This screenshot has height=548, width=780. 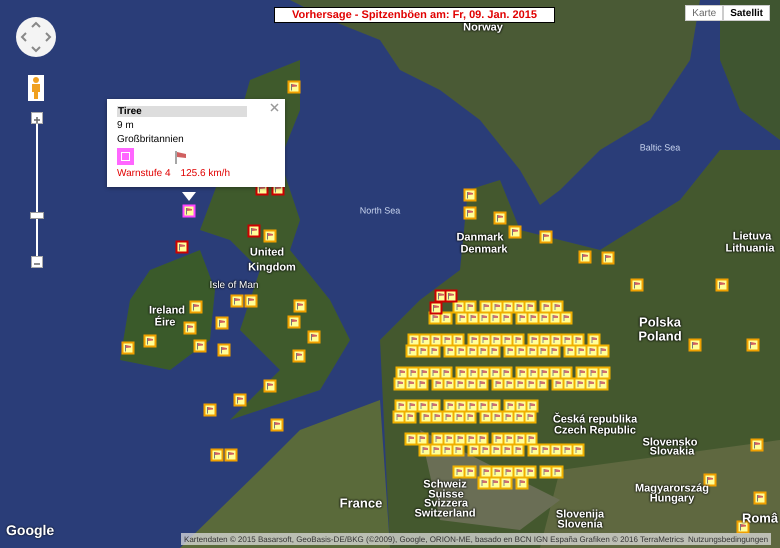 I want to click on warning-level-text: Warnstufe 4, so click(x=144, y=173).